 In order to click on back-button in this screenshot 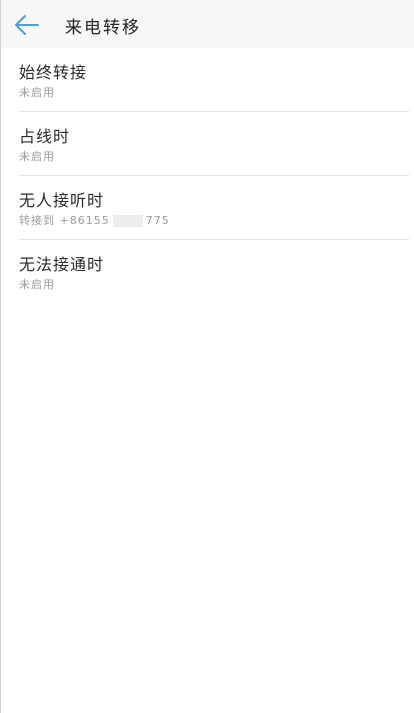, I will do `click(26, 25)`.